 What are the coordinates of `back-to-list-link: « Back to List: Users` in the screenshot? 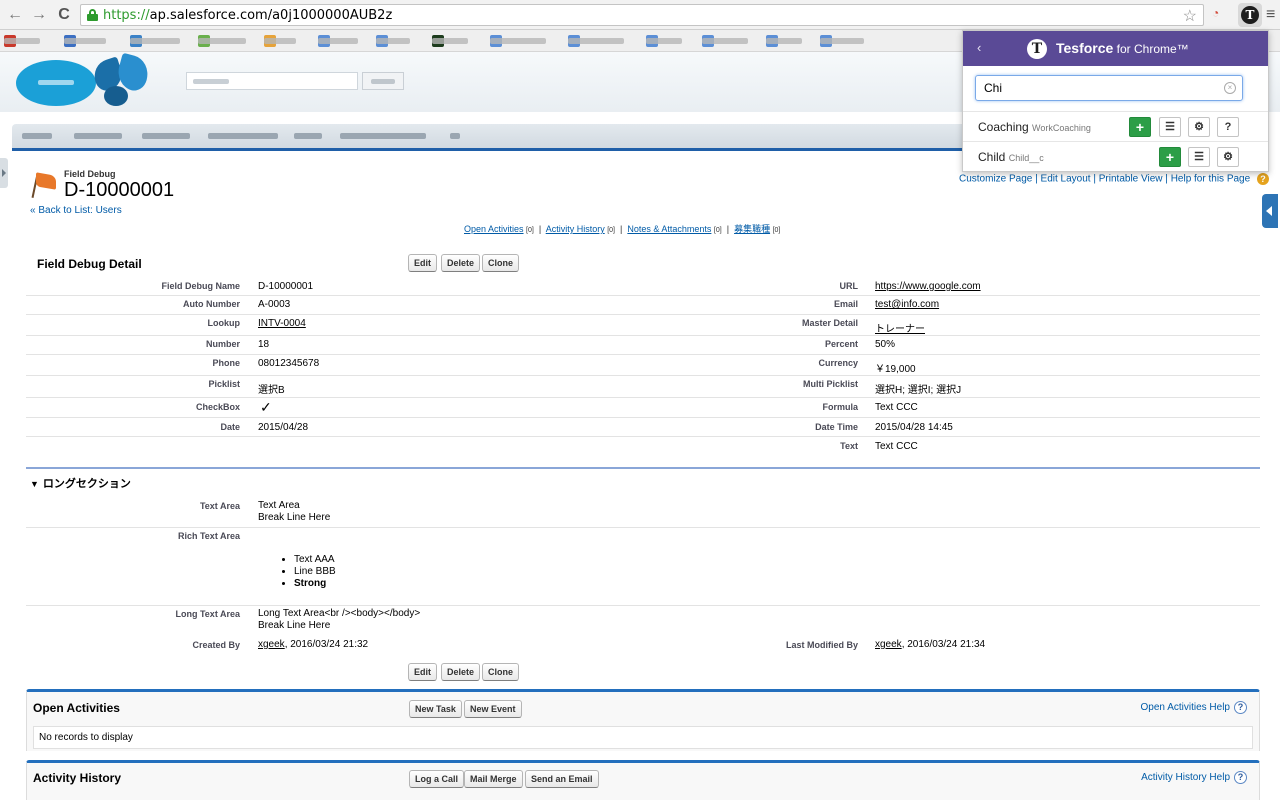 It's located at (76, 210).